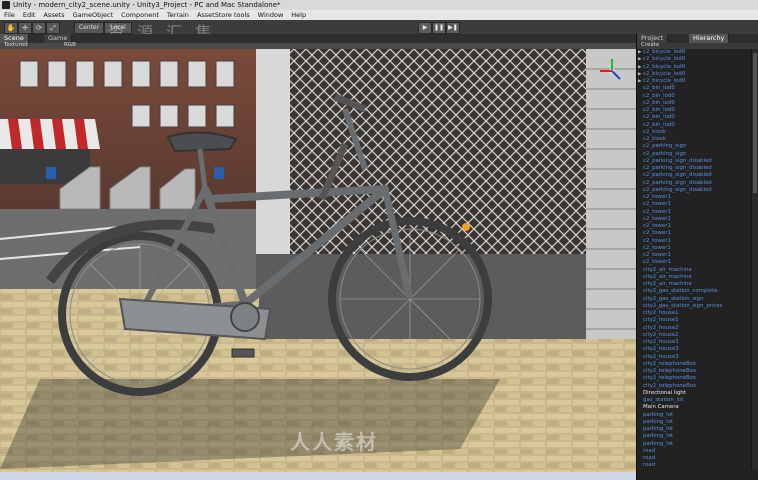 This screenshot has width=758, height=480. What do you see at coordinates (9, 15) in the screenshot?
I see `menu-file: File` at bounding box center [9, 15].